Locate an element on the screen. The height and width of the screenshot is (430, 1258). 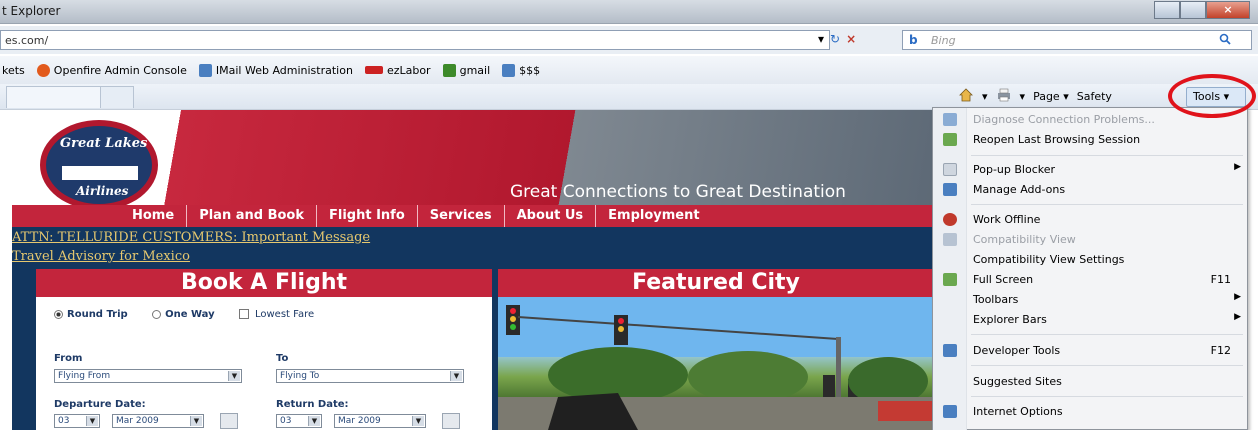
safety-menu-button: Safety is located at coordinates (1094, 96).